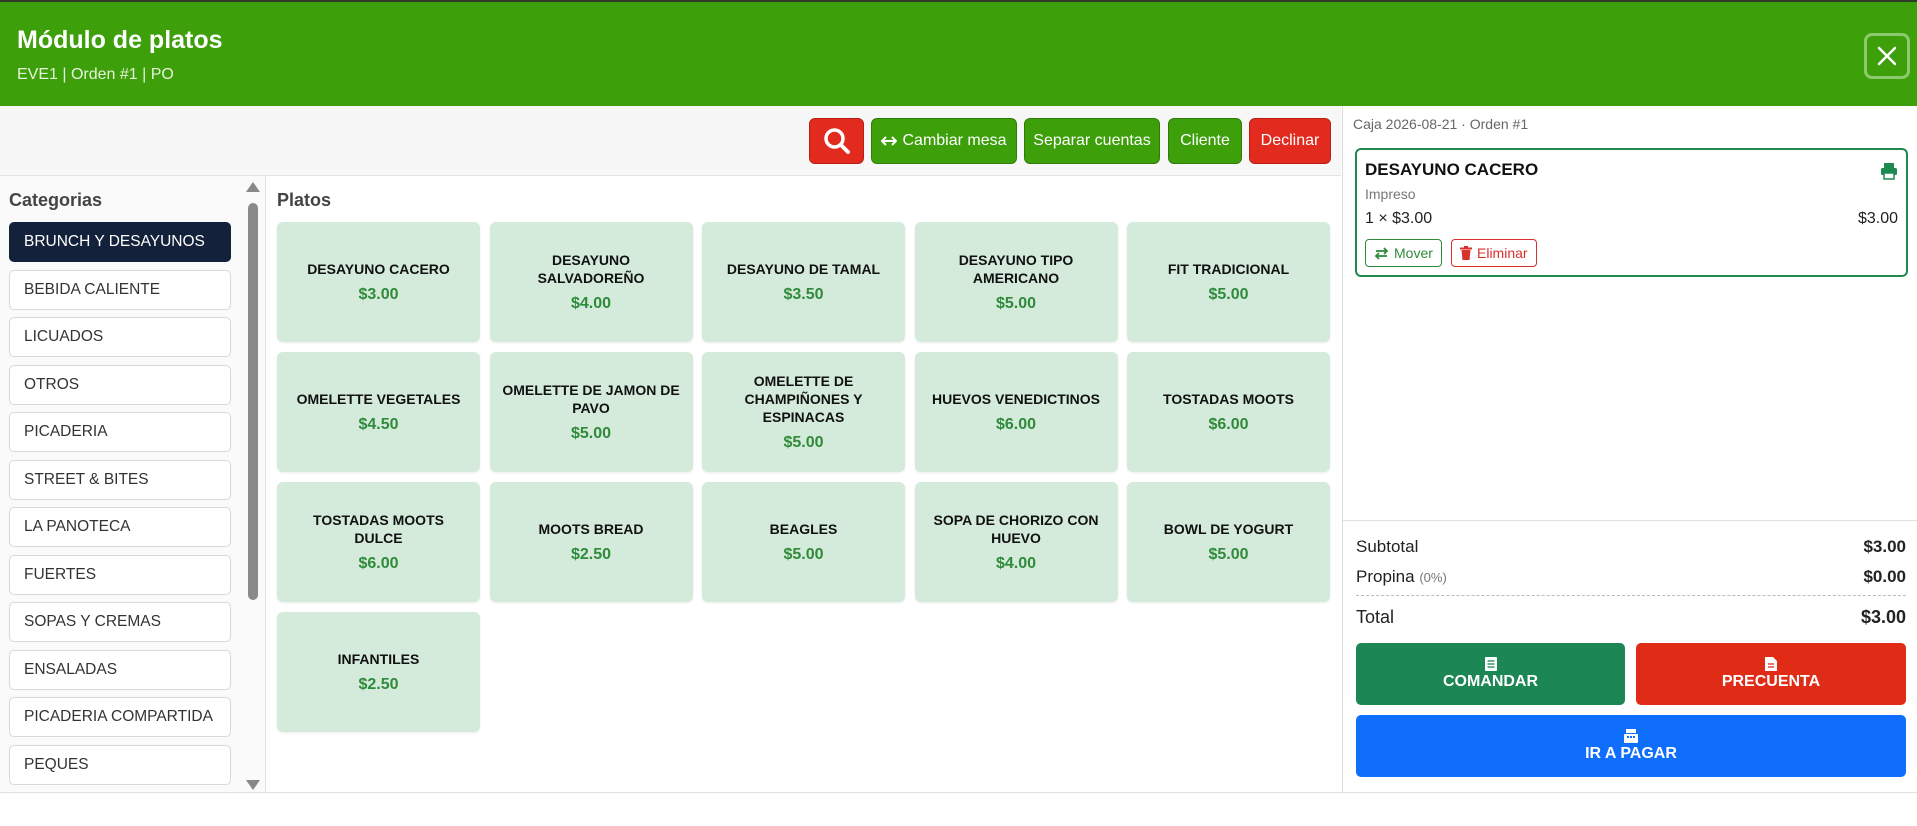 This screenshot has width=1917, height=826. What do you see at coordinates (304, 200) in the screenshot?
I see `dishes-title: Platos` at bounding box center [304, 200].